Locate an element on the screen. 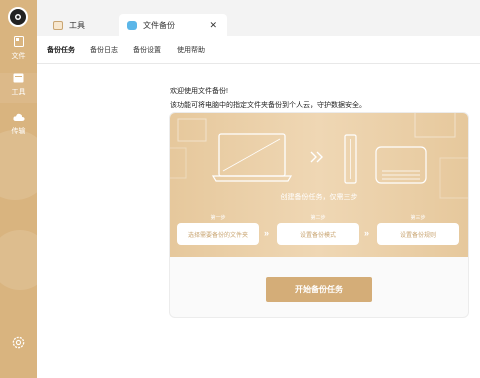 The image size is (480, 378). banner-title: 创建备份任务，仅需三步 is located at coordinates (319, 197).